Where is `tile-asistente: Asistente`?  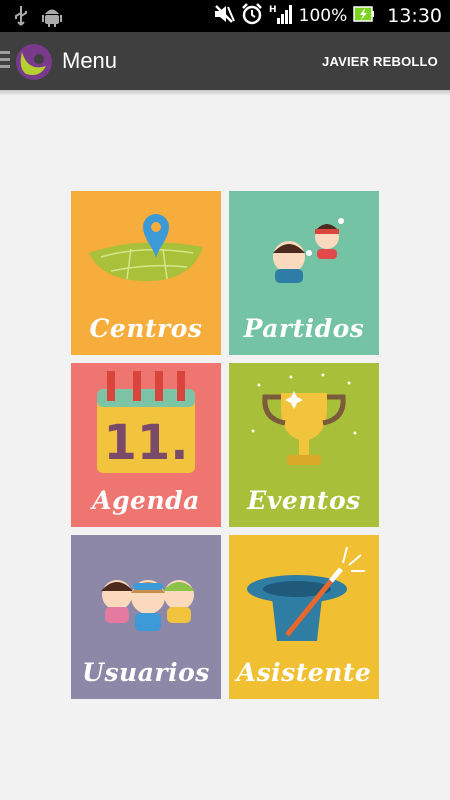 tile-asistente: Asistente is located at coordinates (304, 617).